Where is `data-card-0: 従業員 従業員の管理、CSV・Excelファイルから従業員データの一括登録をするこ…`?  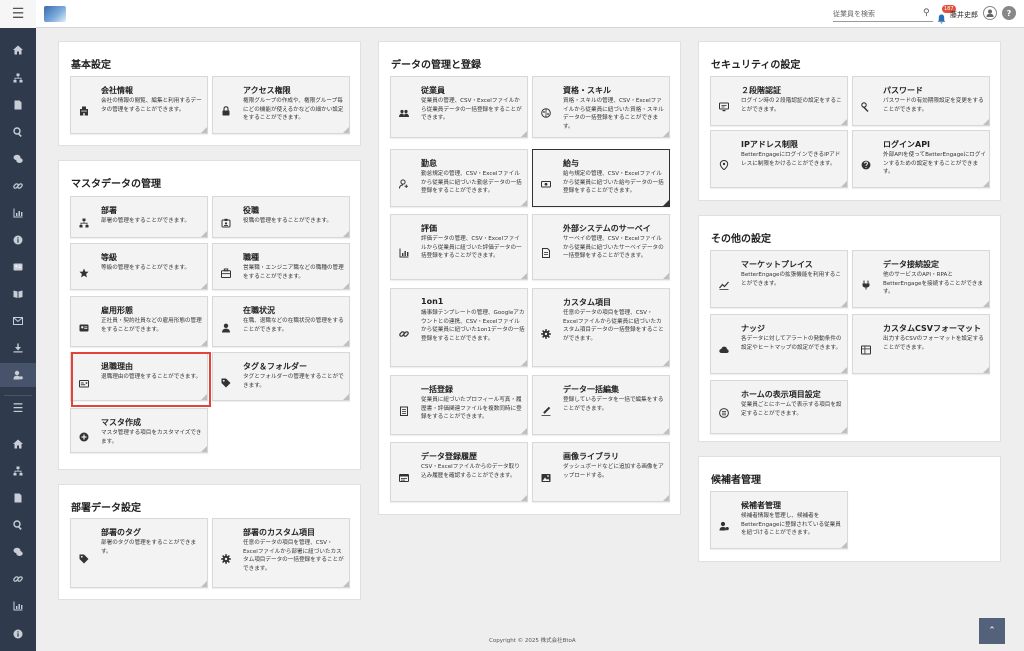
data-card-0: 従業員 従業員の管理、CSV・Excelファイルから従業員データの一括登録をするこ… is located at coordinates (459, 107).